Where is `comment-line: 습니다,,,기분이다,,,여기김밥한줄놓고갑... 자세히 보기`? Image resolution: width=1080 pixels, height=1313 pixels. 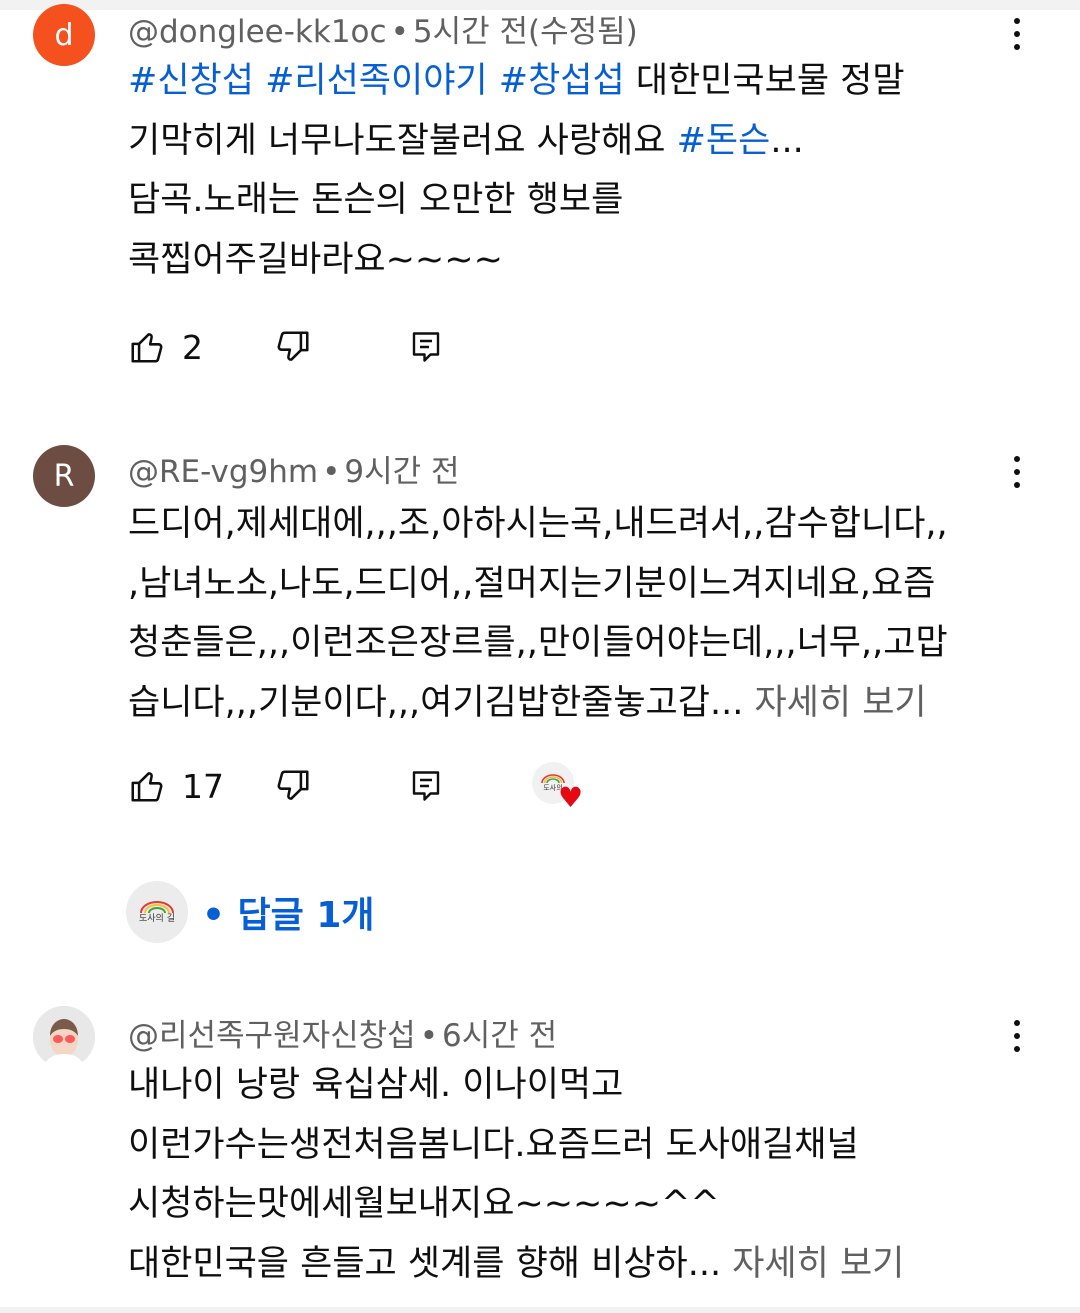 comment-line: 습니다,,,기분이다,,,여기김밥한줄놓고갑... 자세히 보기 is located at coordinates (578, 704).